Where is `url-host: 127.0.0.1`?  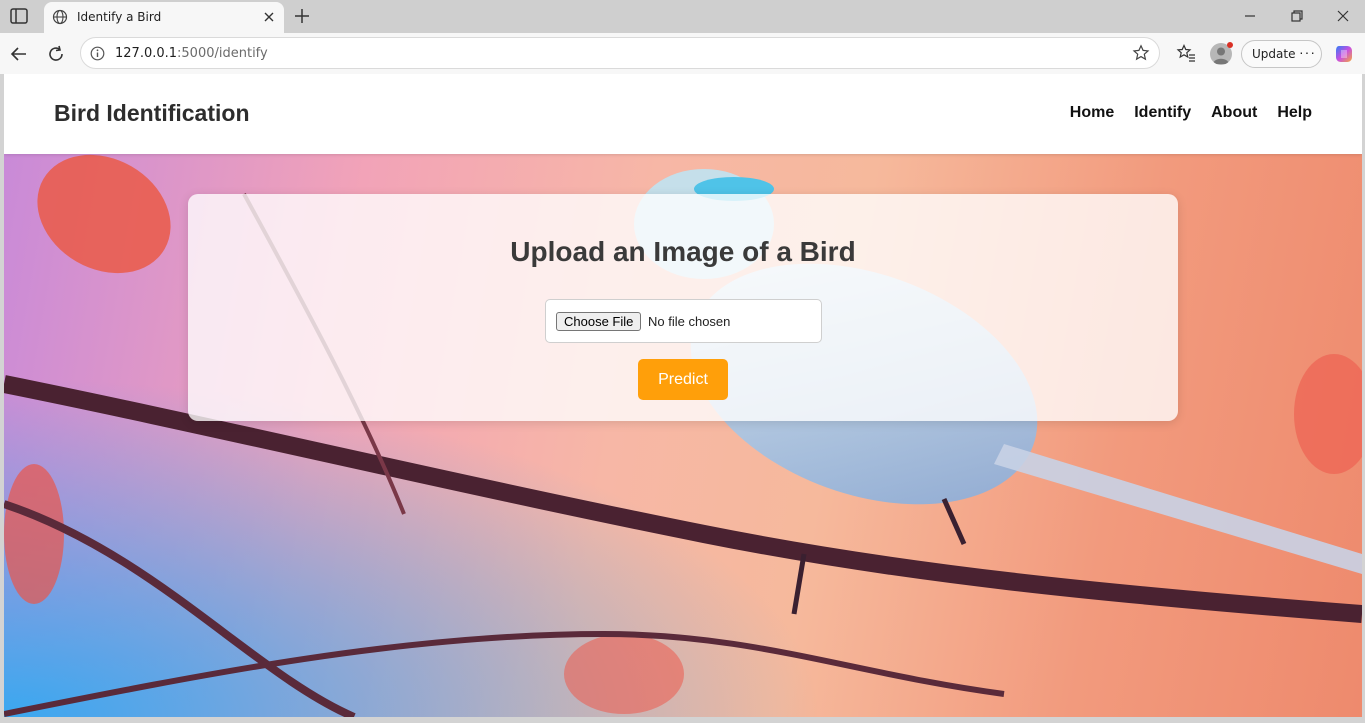 url-host: 127.0.0.1 is located at coordinates (146, 53).